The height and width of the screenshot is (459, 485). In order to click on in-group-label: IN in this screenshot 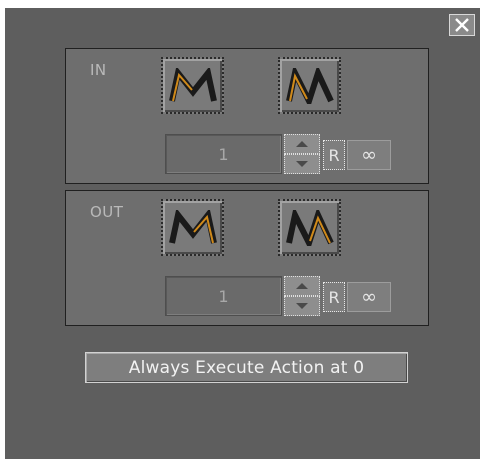, I will do `click(98, 70)`.